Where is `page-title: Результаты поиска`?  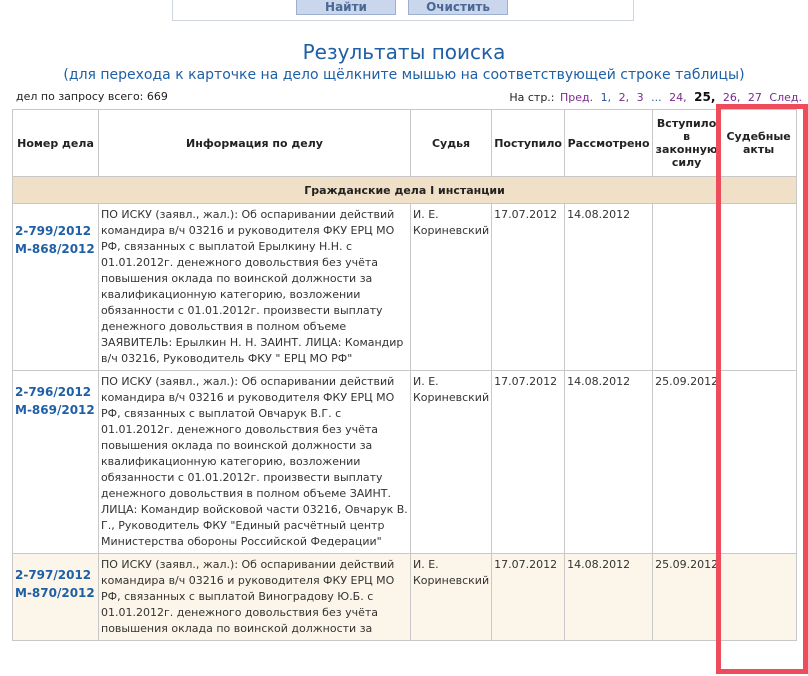
page-title: Результаты поиска is located at coordinates (404, 52).